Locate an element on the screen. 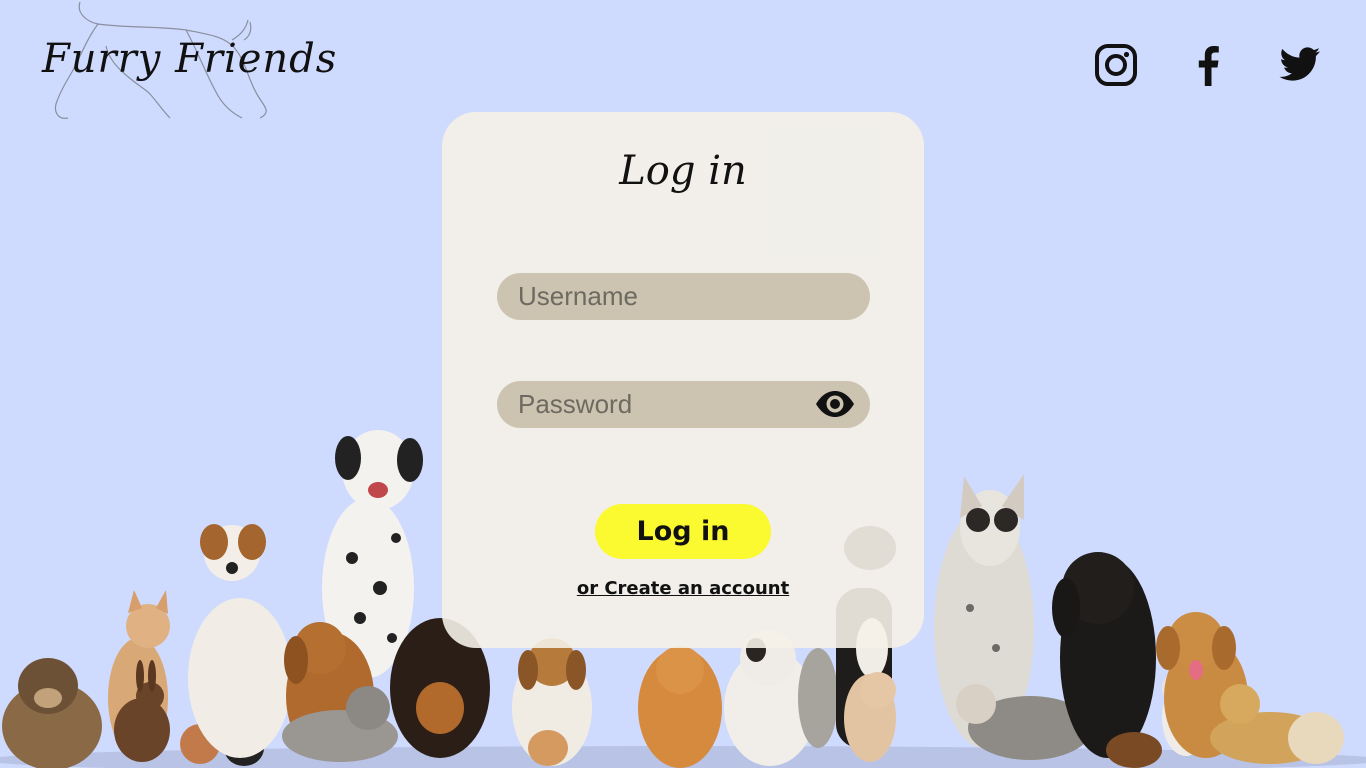 Image resolution: width=1366 pixels, height=768 pixels. twitter-icon is located at coordinates (1300, 65).